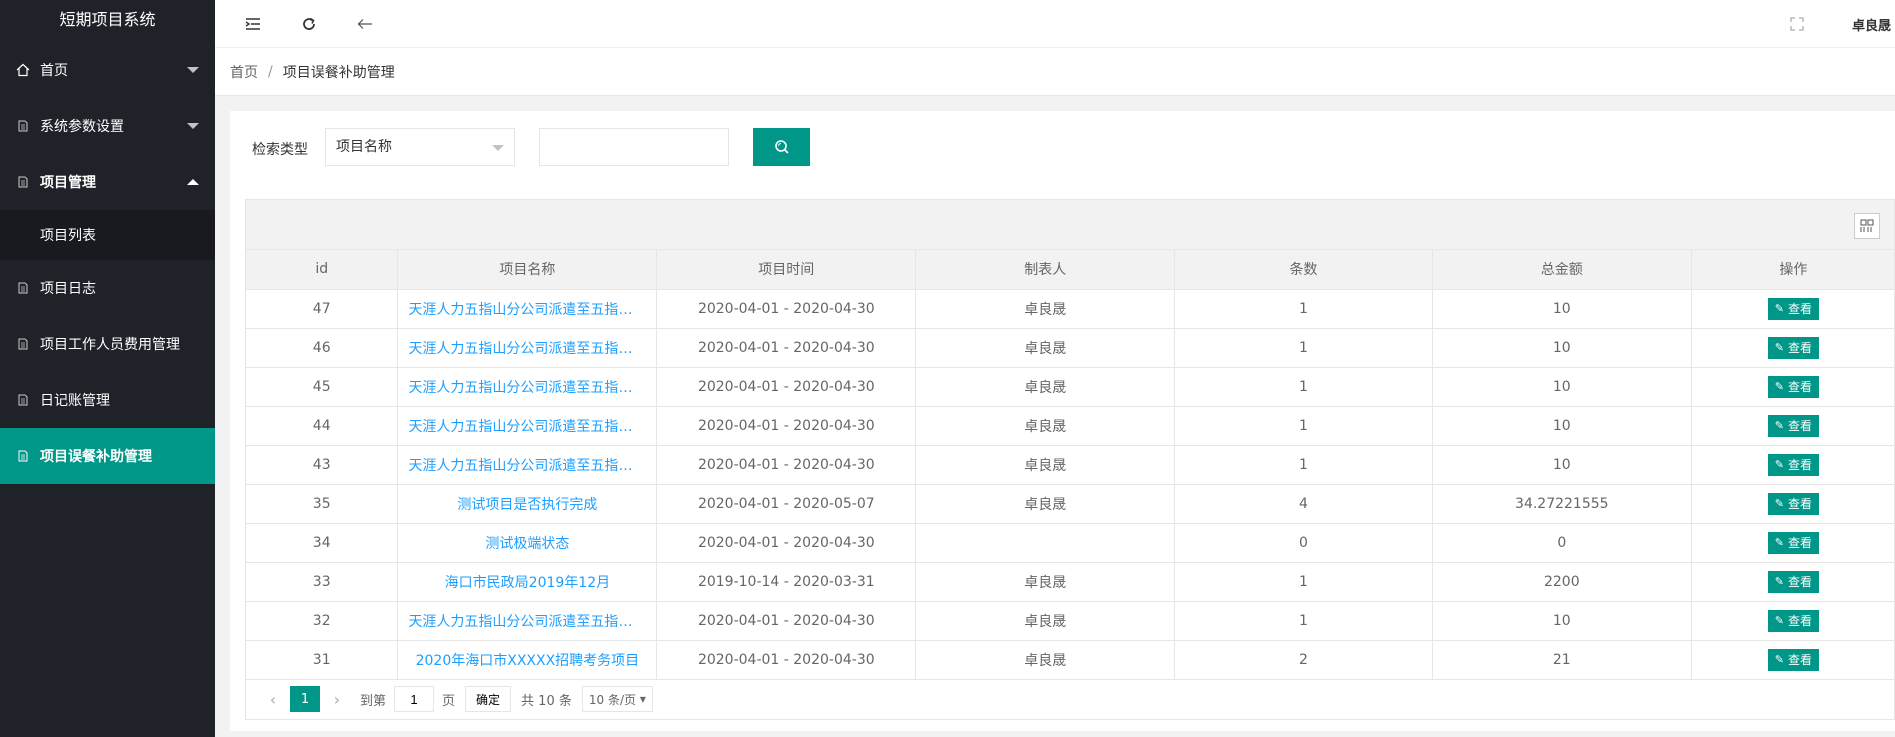 The height and width of the screenshot is (737, 1895). What do you see at coordinates (1792, 270) in the screenshot?
I see `column-header: 操作` at bounding box center [1792, 270].